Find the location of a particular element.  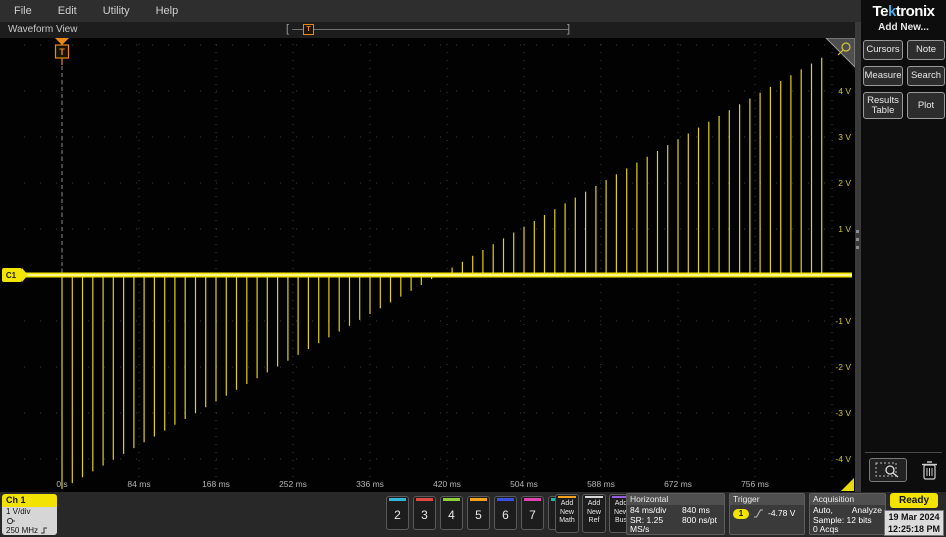

svg-text: 2 V is located at coordinates (844, 183).